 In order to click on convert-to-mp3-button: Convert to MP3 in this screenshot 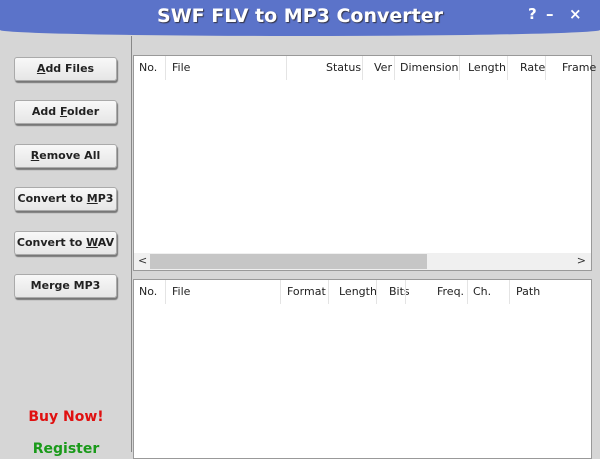, I will do `click(65, 199)`.